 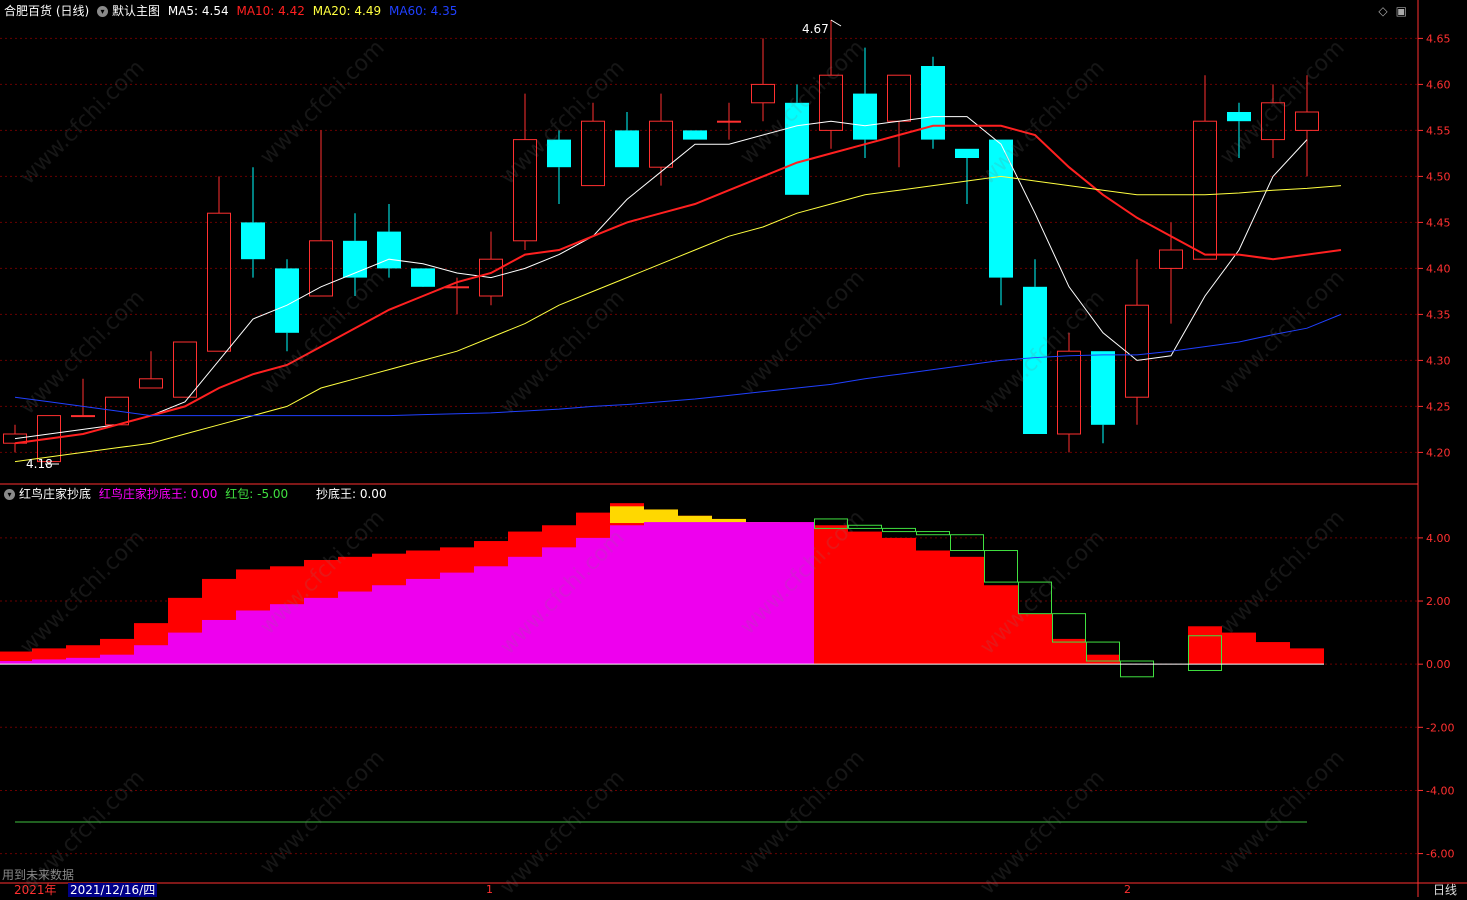 What do you see at coordinates (39, 464) in the screenshot?
I see `low-annotation: 4.18` at bounding box center [39, 464].